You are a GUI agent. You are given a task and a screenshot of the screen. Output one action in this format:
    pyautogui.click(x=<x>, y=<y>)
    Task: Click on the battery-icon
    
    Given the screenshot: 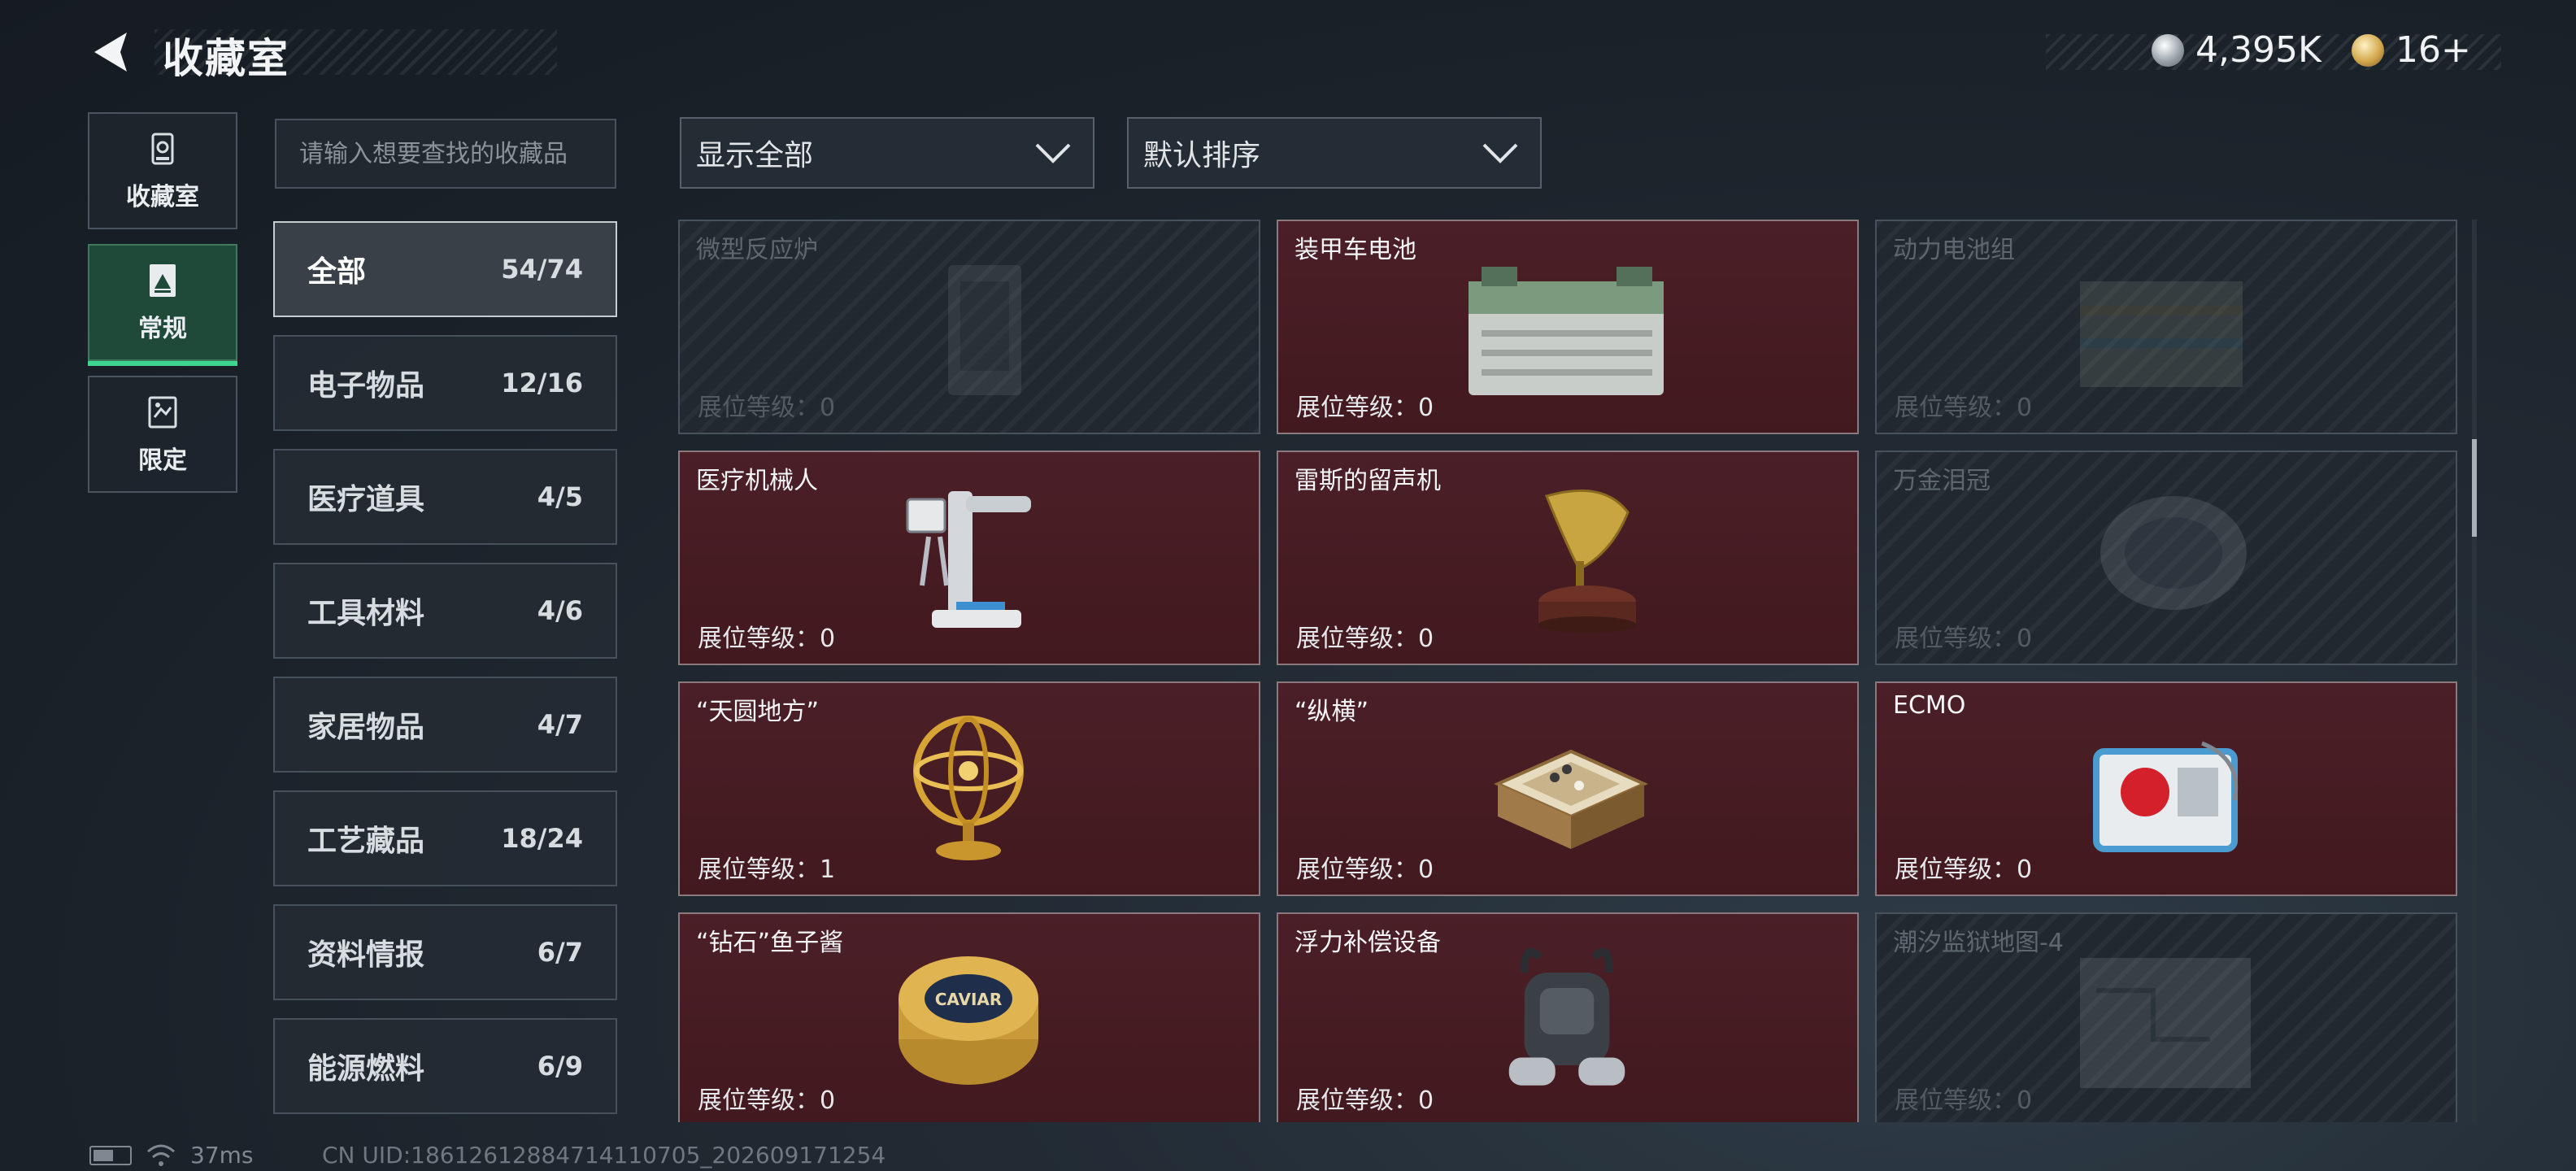 What is the action you would take?
    pyautogui.click(x=111, y=1155)
    